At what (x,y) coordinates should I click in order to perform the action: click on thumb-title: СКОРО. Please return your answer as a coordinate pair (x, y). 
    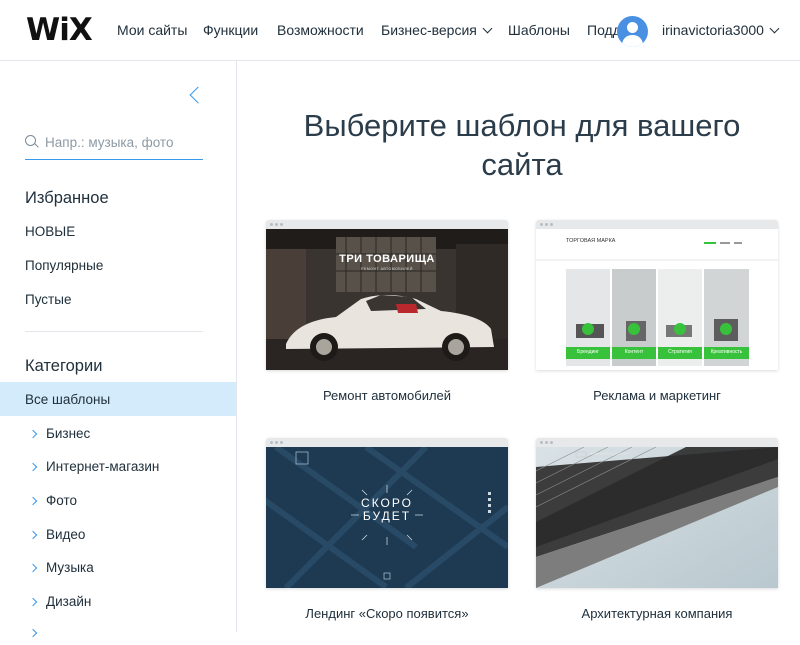
    Looking at the image, I should click on (387, 503).